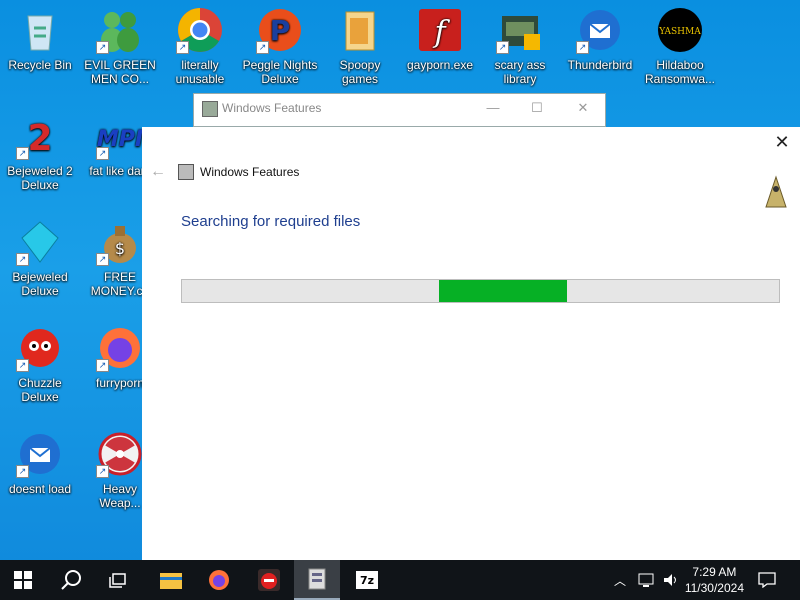  Describe the element at coordinates (40, 348) in the screenshot. I see `chuzzle-icon: ↗` at that location.